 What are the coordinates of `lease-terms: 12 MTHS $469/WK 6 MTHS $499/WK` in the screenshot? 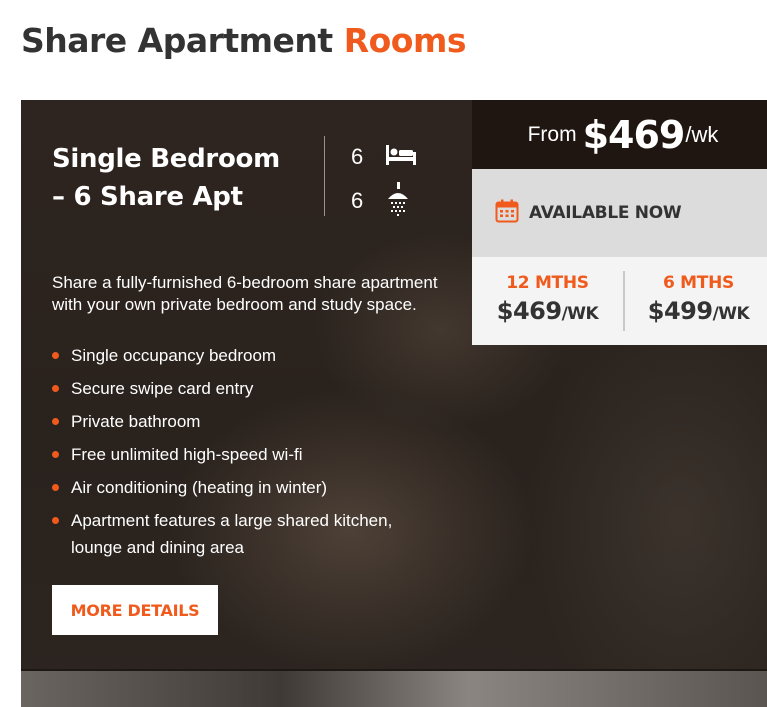 It's located at (619, 301).